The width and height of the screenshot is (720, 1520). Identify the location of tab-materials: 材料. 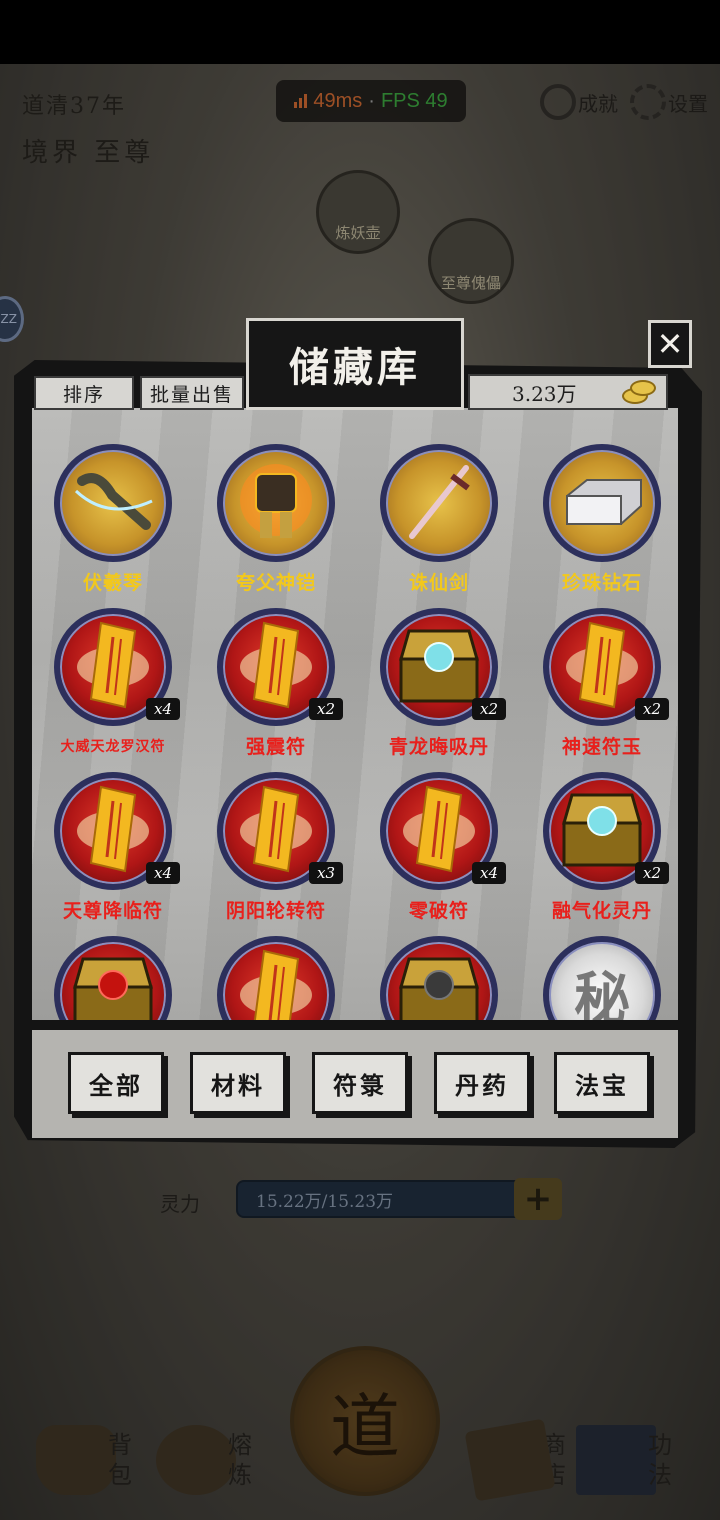
(238, 1083).